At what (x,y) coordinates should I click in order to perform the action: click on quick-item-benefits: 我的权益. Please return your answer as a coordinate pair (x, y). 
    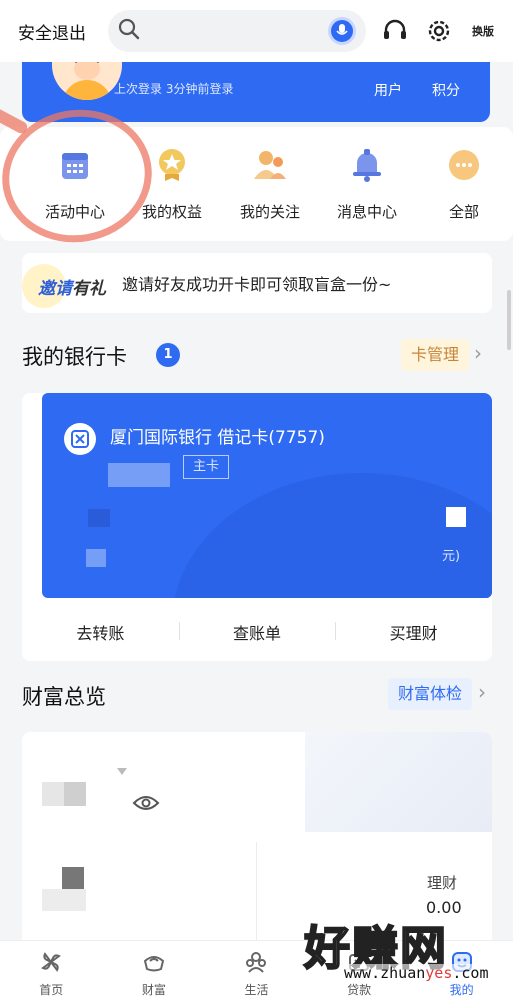
    Looking at the image, I should click on (172, 183).